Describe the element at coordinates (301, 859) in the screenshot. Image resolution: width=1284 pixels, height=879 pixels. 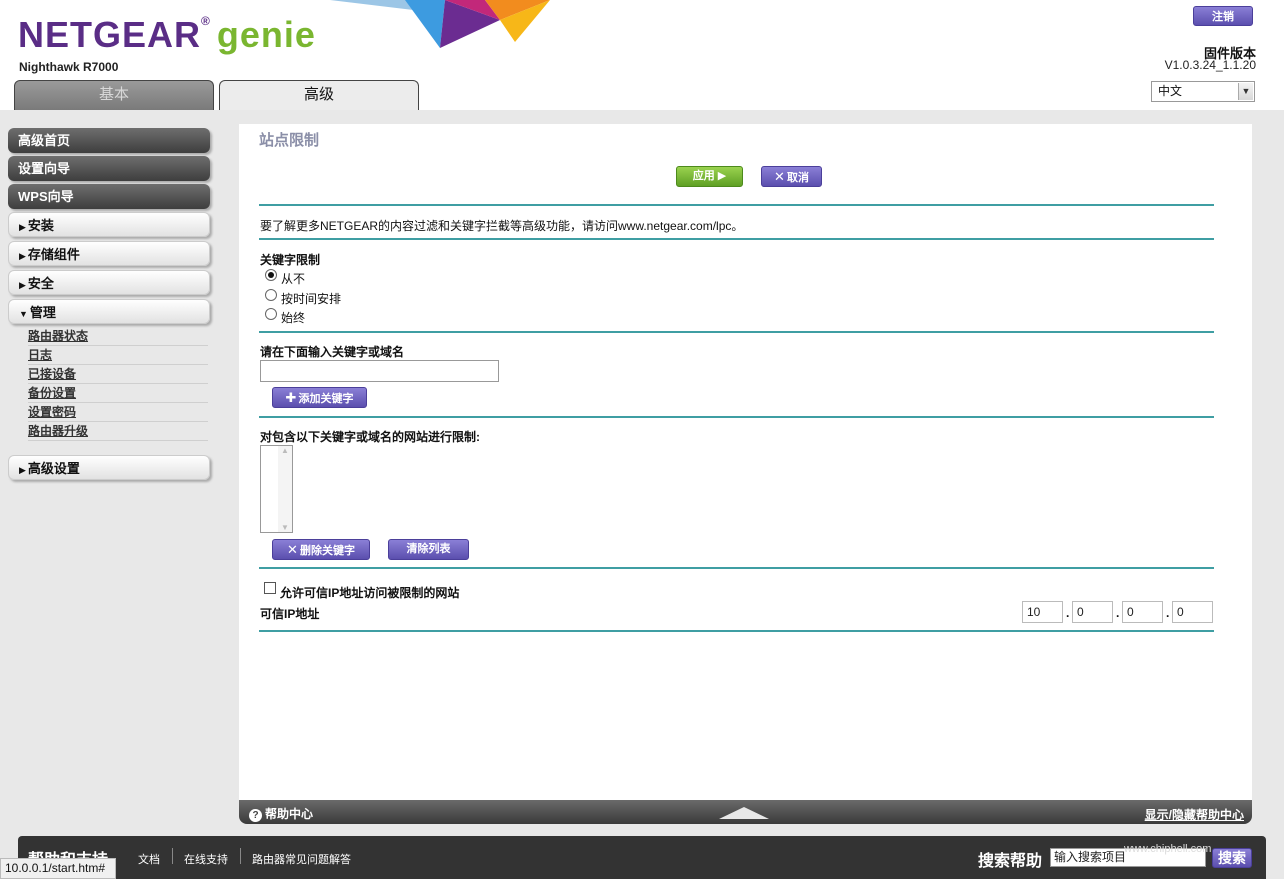
I see `footer-link-router-faq: 路由器常见问题解答` at that location.